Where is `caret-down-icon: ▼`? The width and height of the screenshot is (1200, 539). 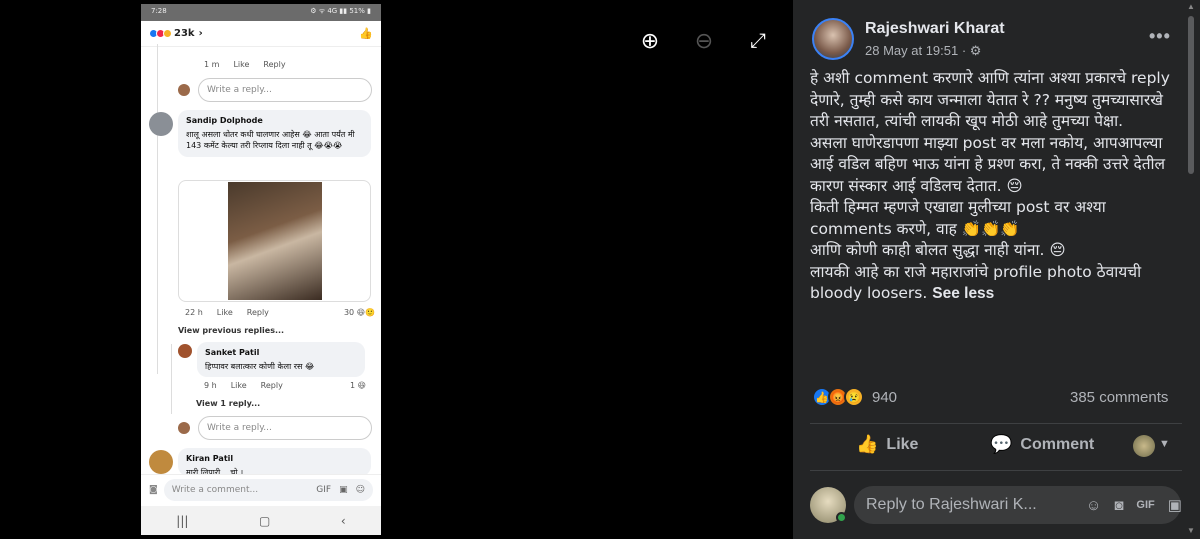
caret-down-icon: ▼ is located at coordinates (1164, 444).